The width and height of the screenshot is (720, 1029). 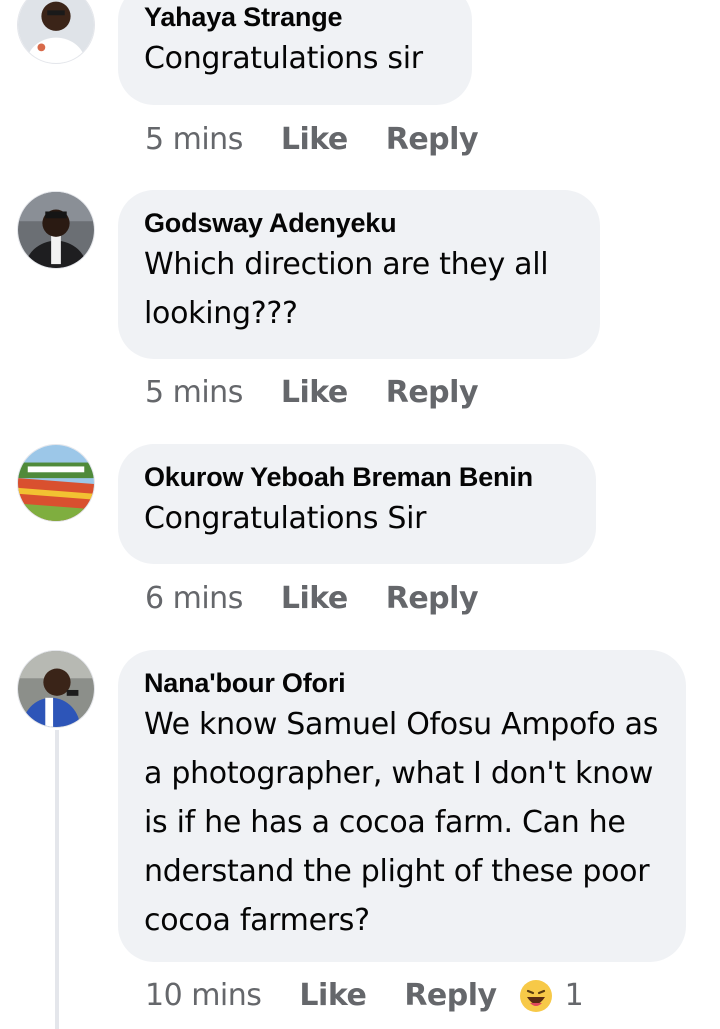 I want to click on comment-actions: 6 mins Like Reply, so click(x=330, y=598).